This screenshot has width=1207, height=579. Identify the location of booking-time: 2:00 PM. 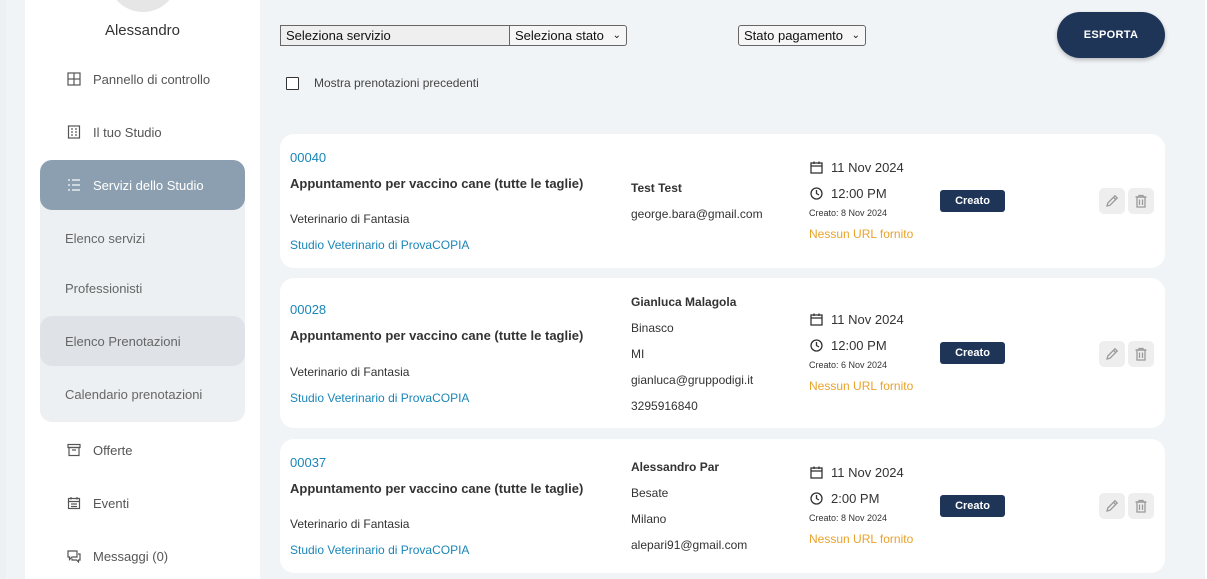
(844, 498).